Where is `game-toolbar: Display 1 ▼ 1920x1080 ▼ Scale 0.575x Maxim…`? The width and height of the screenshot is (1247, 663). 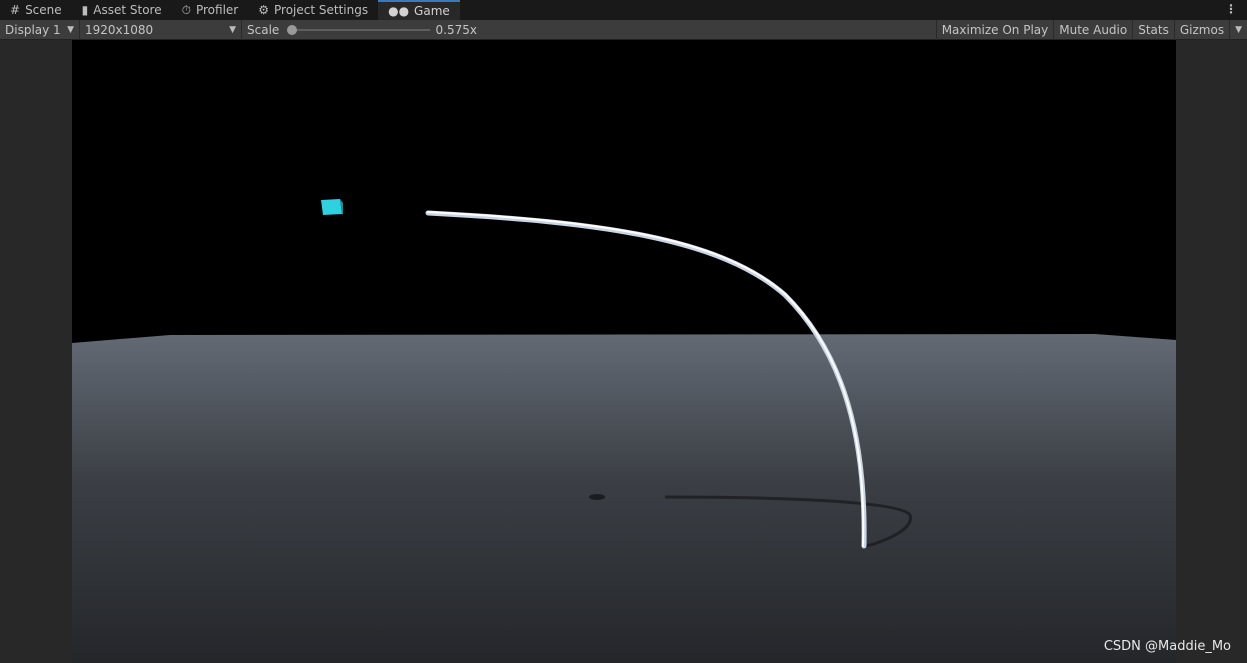 game-toolbar: Display 1 ▼ 1920x1080 ▼ Scale 0.575x Maxim… is located at coordinates (623, 29).